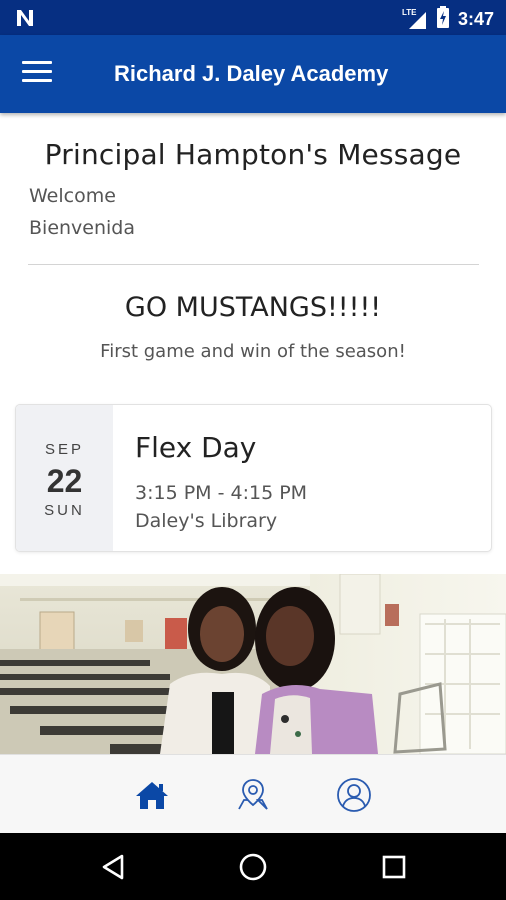 The image size is (506, 900). I want to click on back-icon, so click(114, 867).